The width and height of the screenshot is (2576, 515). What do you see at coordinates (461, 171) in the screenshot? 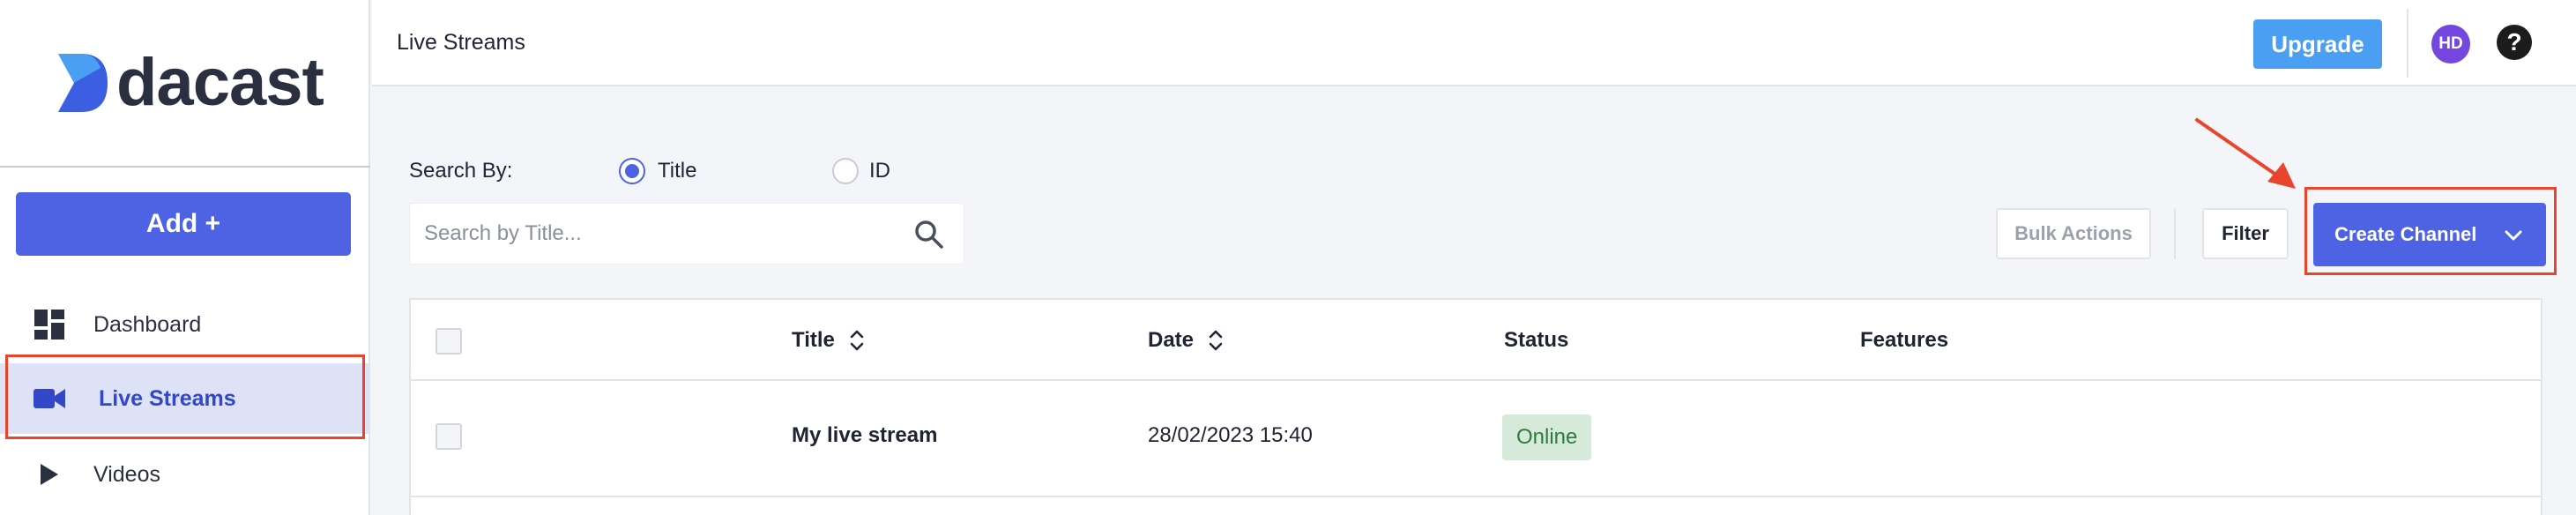
I see `search-by-label: Search By:` at bounding box center [461, 171].